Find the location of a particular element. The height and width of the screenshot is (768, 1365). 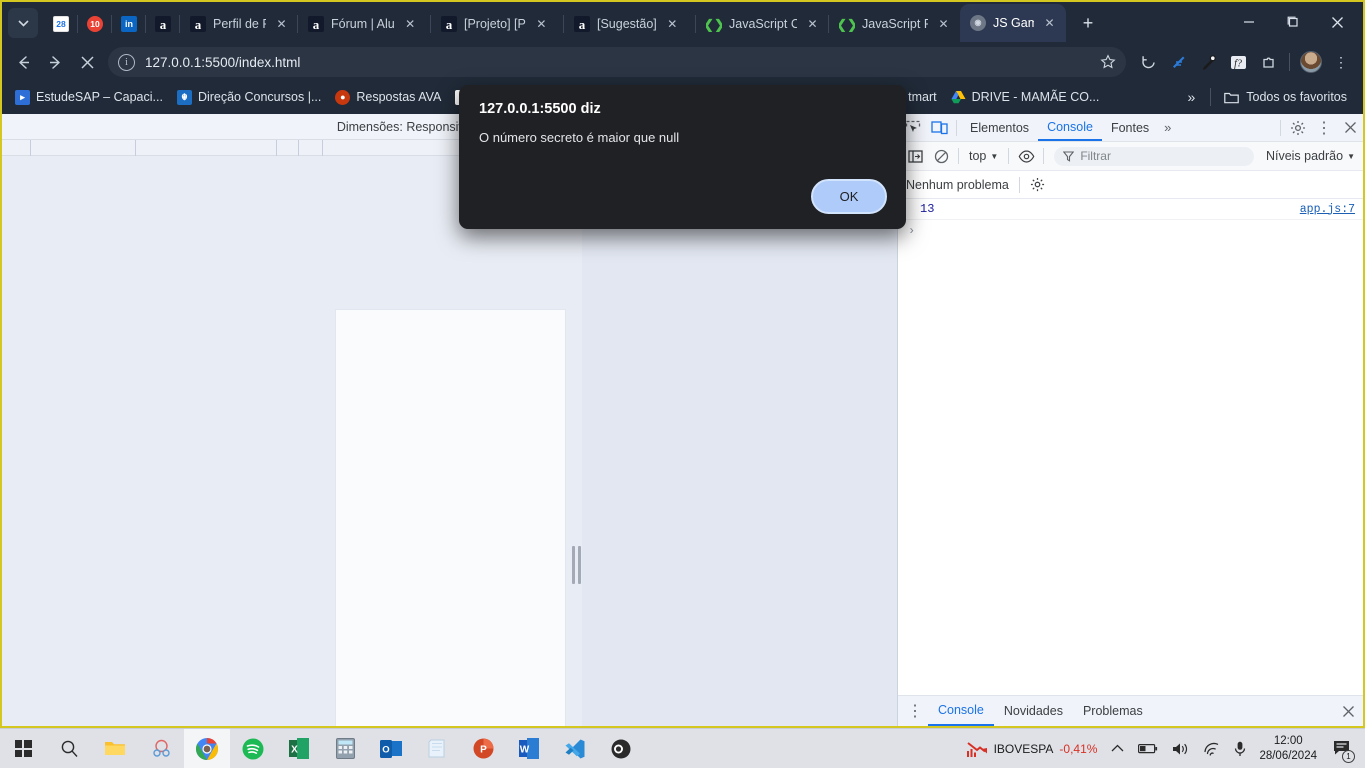

microphone-icon is located at coordinates (1240, 749).